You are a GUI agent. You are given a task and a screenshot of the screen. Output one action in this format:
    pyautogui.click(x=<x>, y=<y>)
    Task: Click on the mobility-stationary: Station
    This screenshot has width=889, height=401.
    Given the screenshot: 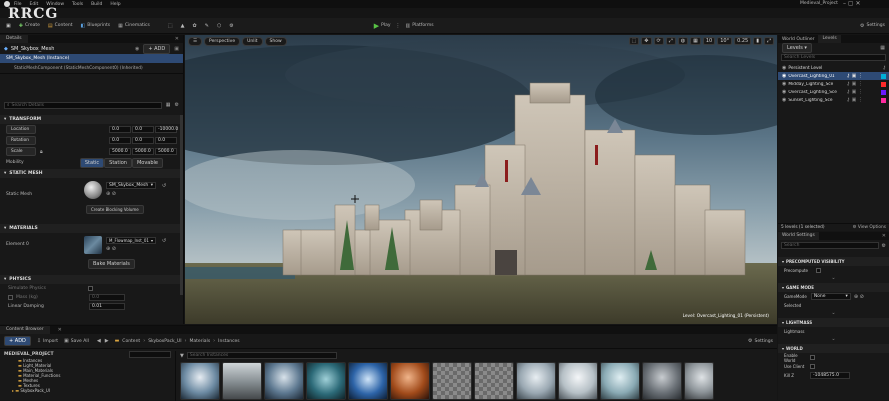 What is the action you would take?
    pyautogui.click(x=118, y=162)
    